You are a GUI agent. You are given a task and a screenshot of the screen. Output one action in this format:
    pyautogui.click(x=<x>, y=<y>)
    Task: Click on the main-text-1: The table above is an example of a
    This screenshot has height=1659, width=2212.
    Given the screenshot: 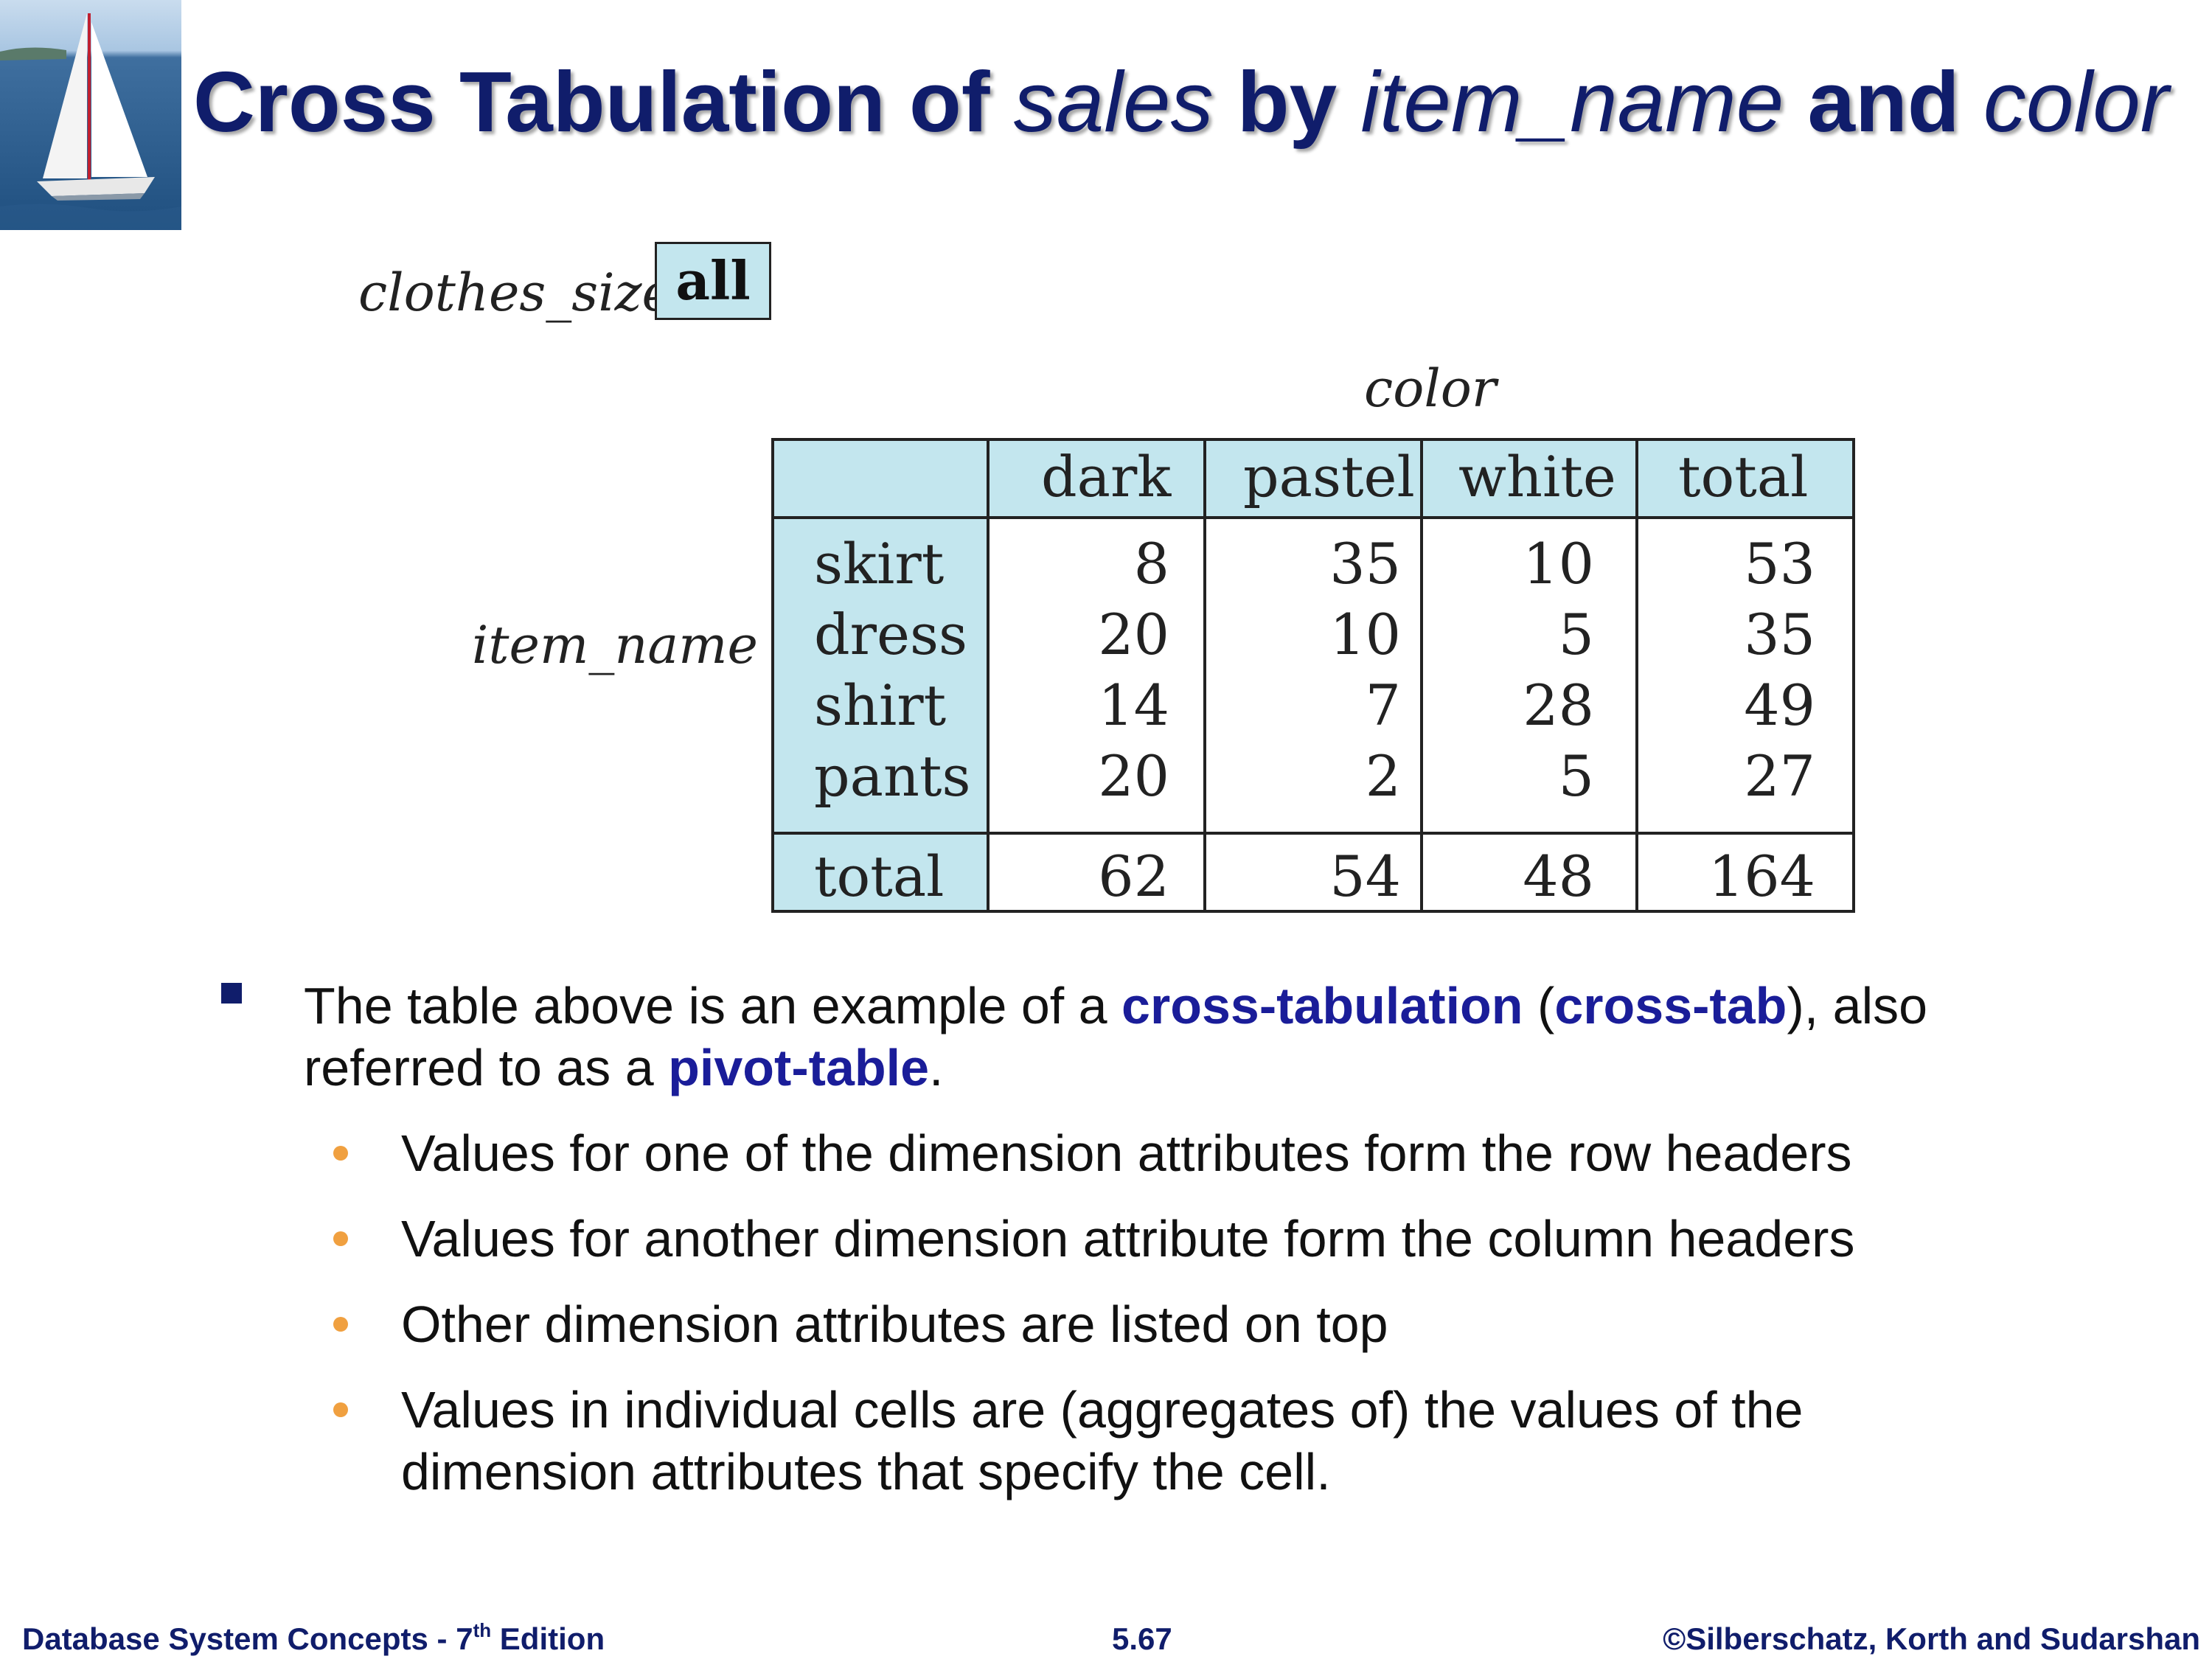 What is the action you would take?
    pyautogui.click(x=713, y=1005)
    